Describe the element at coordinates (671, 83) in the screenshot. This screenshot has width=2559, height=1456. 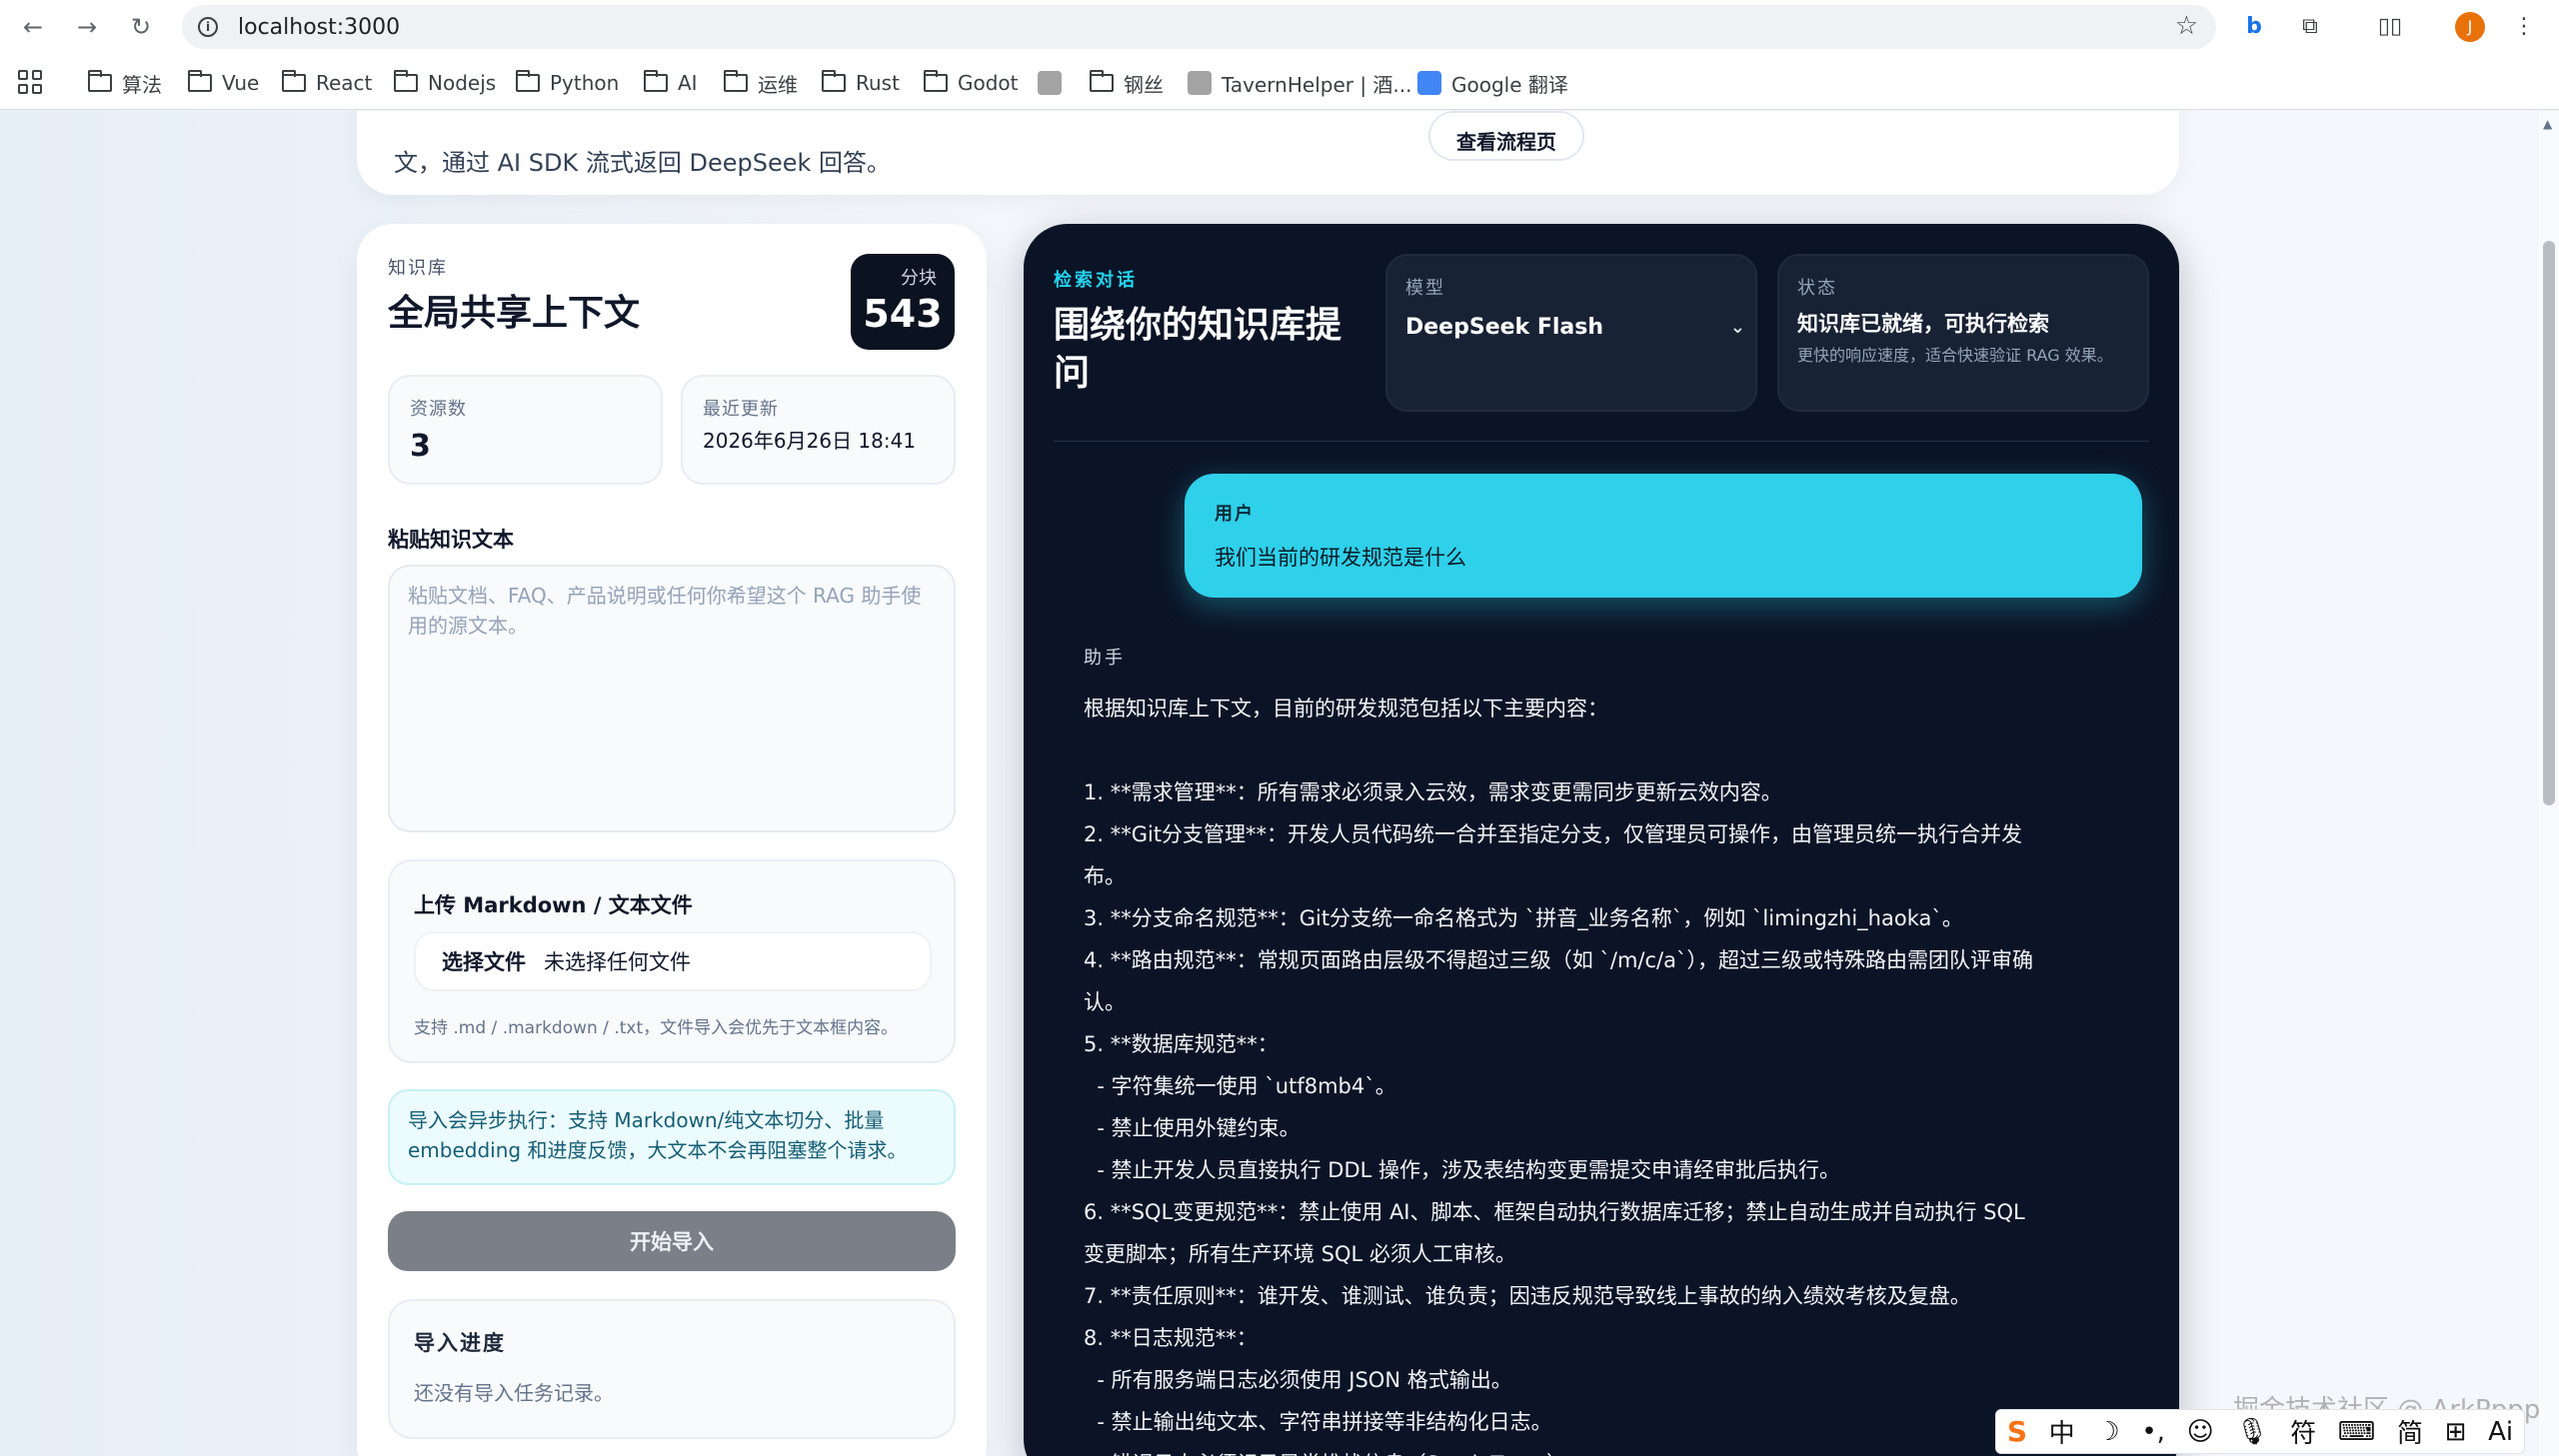
I see `bookmark-item: AI` at that location.